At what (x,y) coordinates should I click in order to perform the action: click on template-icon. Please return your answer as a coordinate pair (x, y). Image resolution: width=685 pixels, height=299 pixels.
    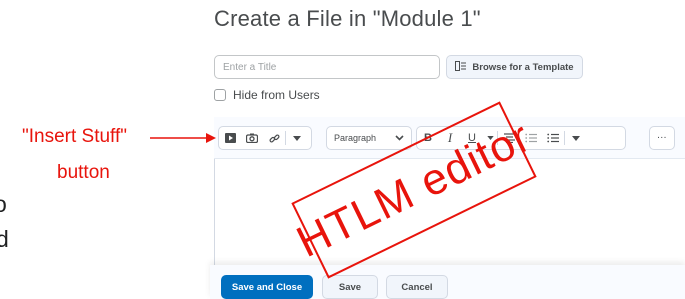
    Looking at the image, I should click on (461, 67).